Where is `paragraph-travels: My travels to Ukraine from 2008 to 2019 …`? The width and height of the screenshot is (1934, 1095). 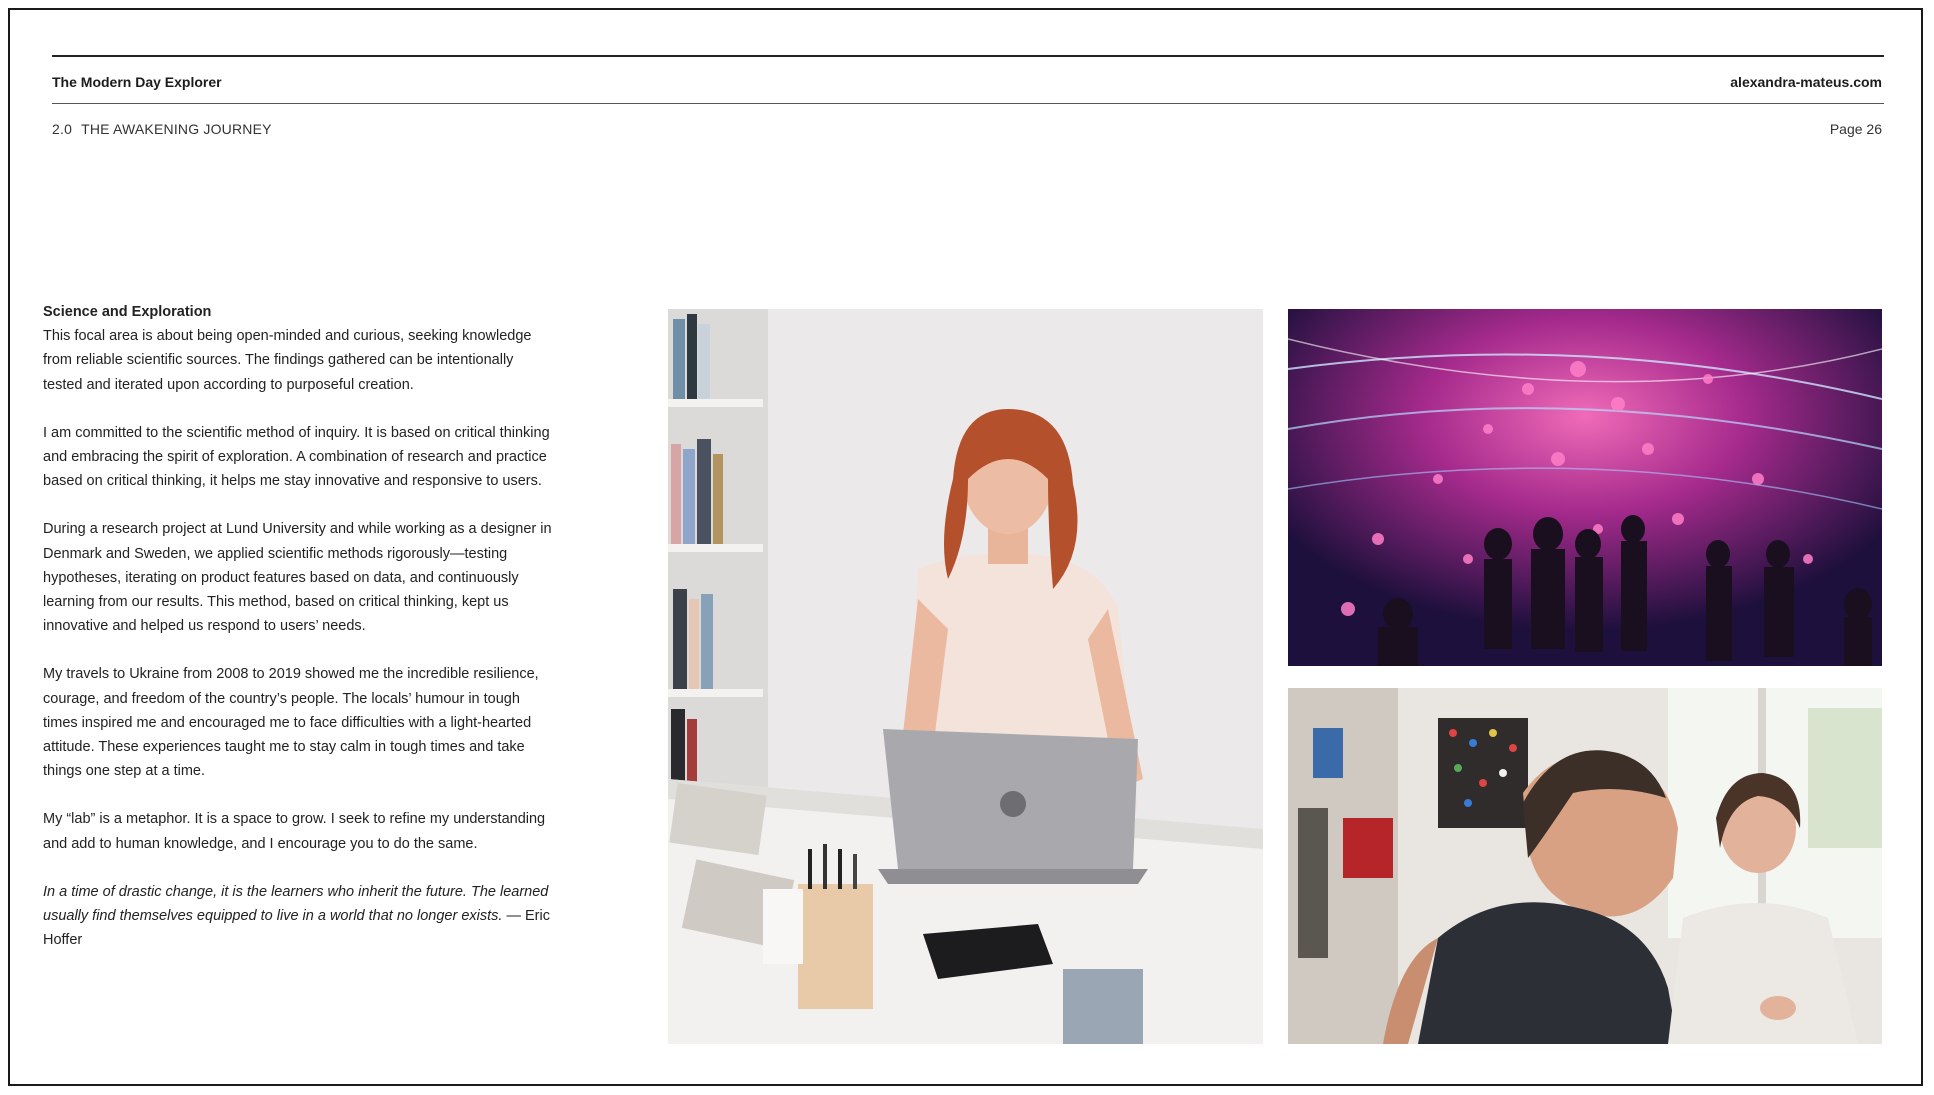 paragraph-travels: My travels to Ukraine from 2008 to 2019 … is located at coordinates (291, 723).